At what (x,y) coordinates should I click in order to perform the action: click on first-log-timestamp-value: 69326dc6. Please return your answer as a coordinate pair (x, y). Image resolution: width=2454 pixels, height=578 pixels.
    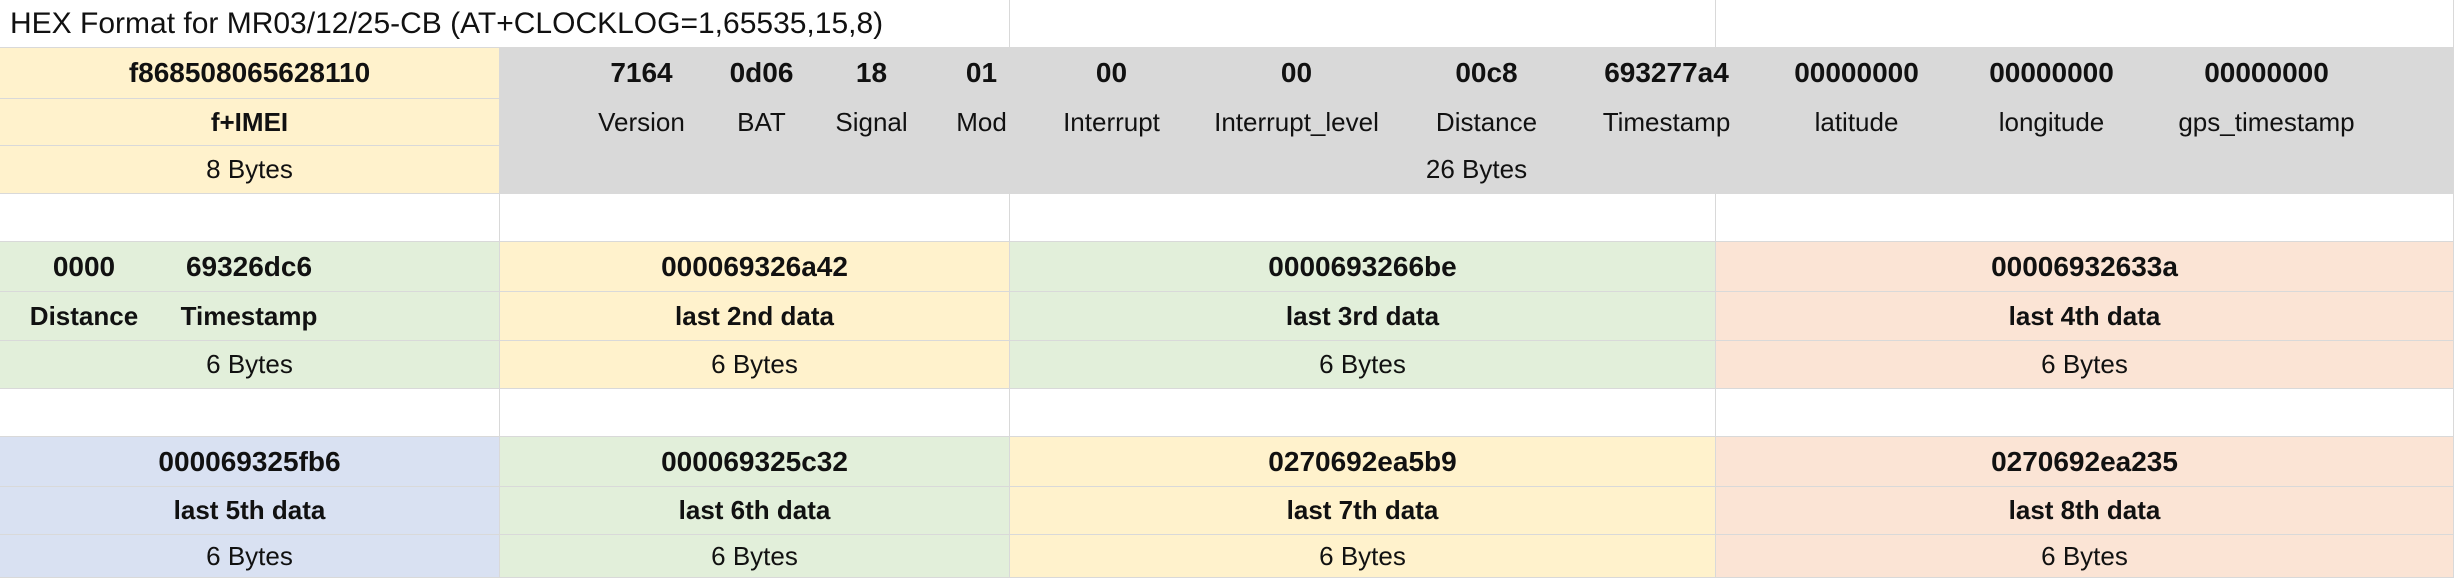
    Looking at the image, I should click on (249, 266).